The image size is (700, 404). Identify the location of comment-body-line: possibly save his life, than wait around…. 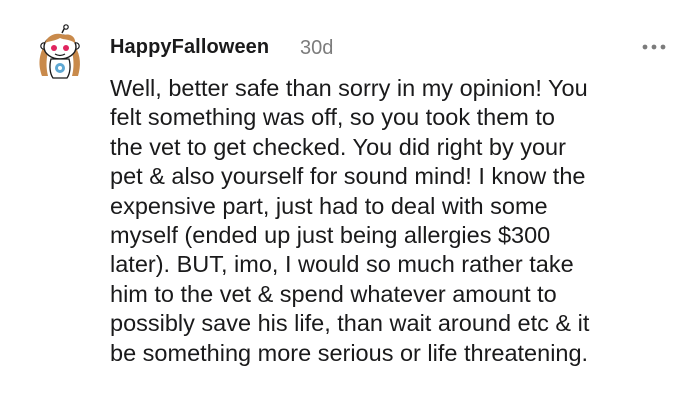
(350, 323).